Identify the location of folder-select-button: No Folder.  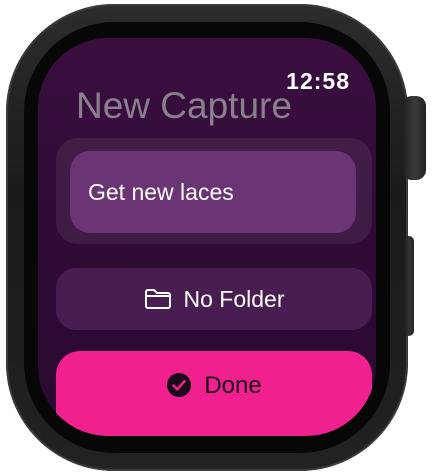
(214, 299).